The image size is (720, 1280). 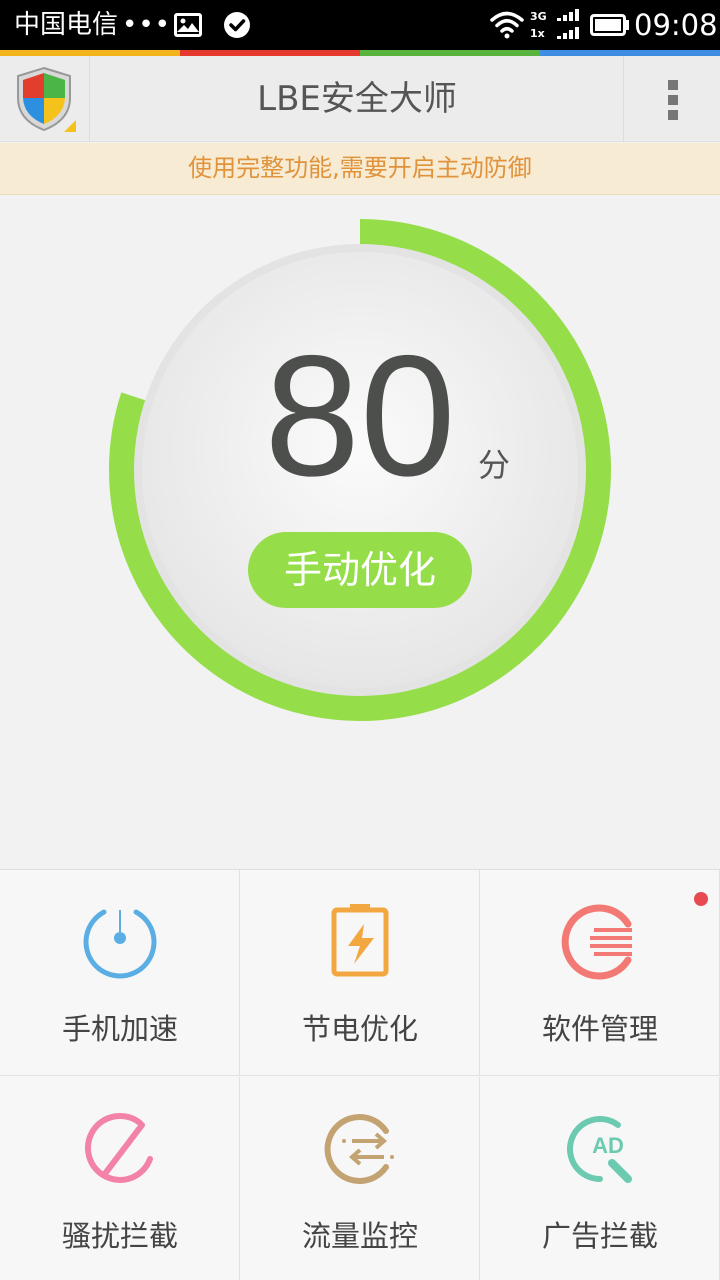 What do you see at coordinates (494, 465) in the screenshot?
I see `score-unit: 分` at bounding box center [494, 465].